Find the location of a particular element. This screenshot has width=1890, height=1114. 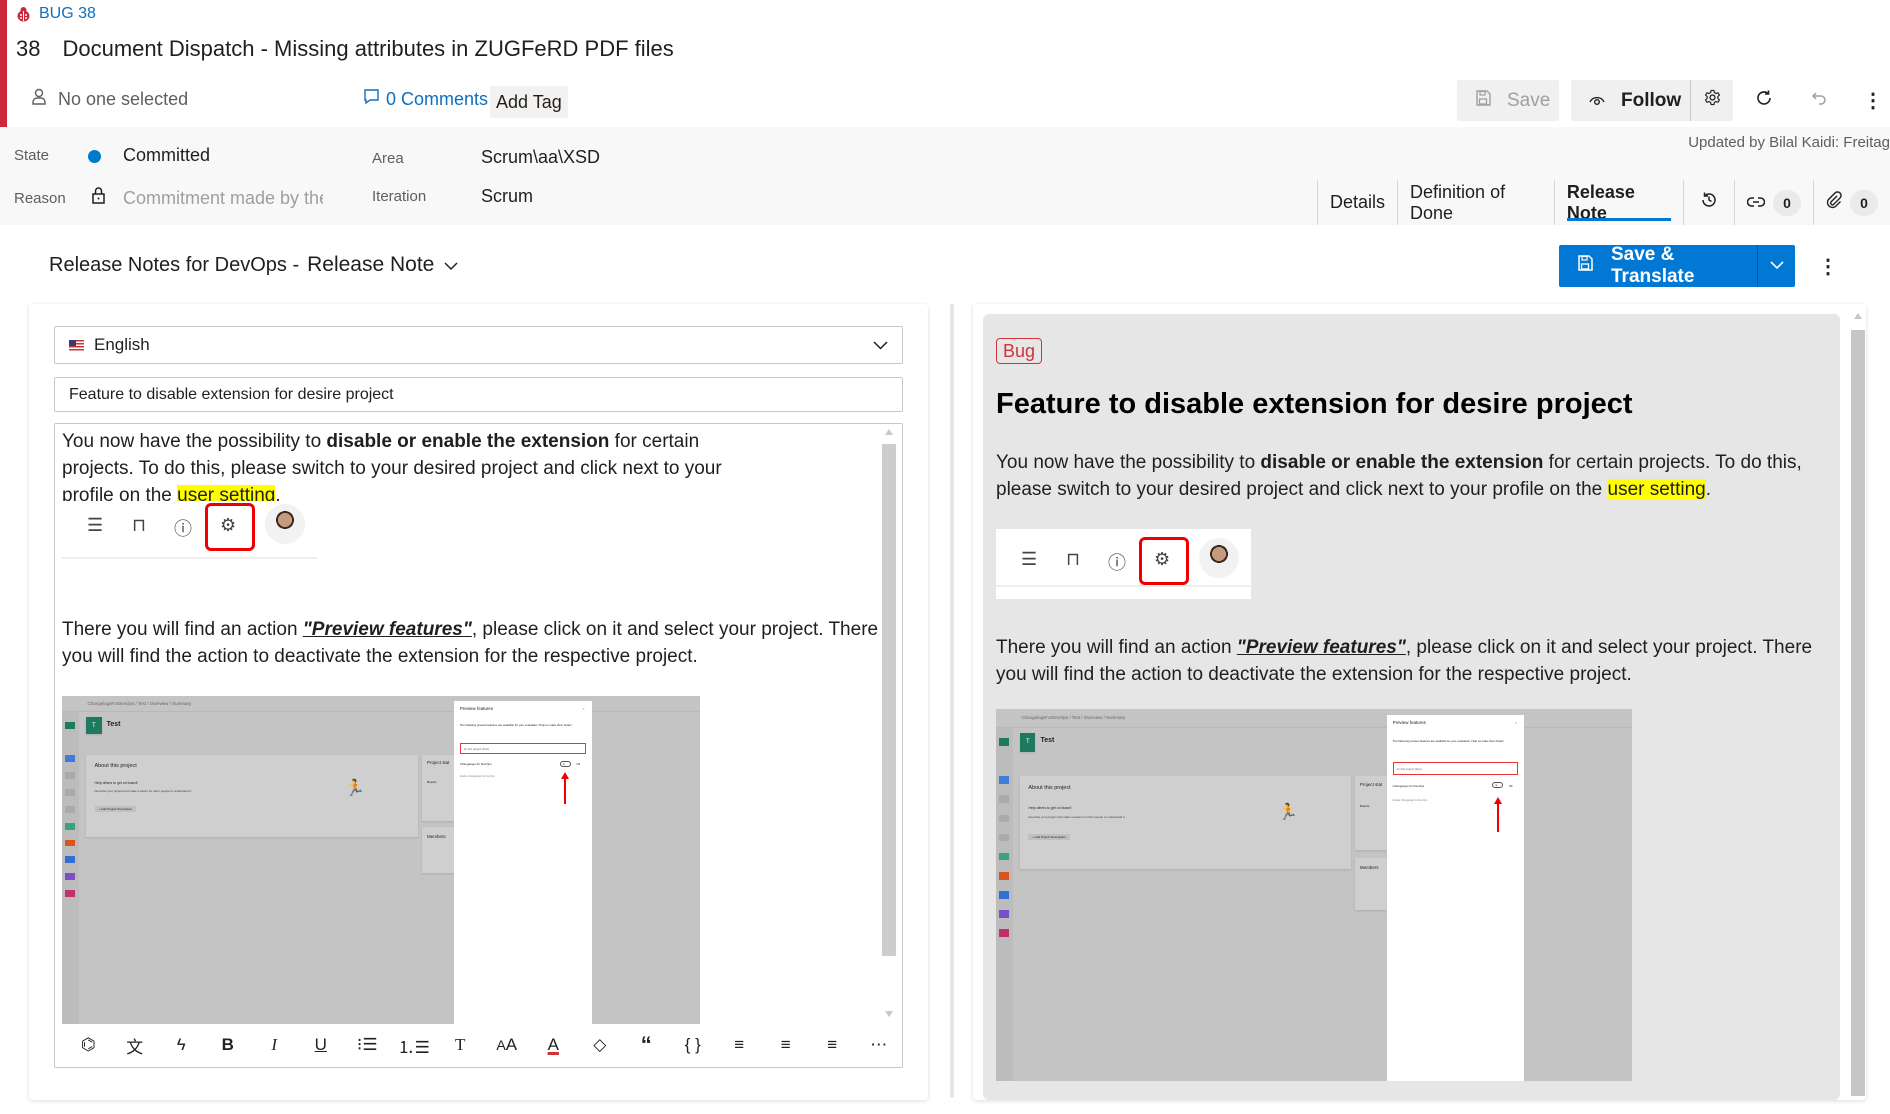

preview-scroll-up is located at coordinates (1858, 316).